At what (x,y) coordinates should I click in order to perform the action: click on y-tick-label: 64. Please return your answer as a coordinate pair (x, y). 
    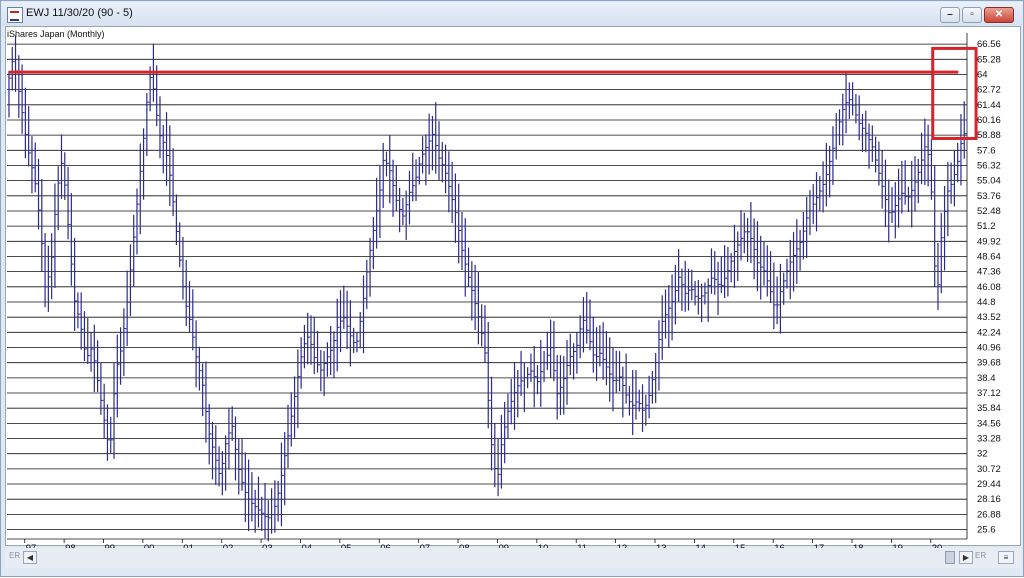
    Looking at the image, I should click on (982, 74).